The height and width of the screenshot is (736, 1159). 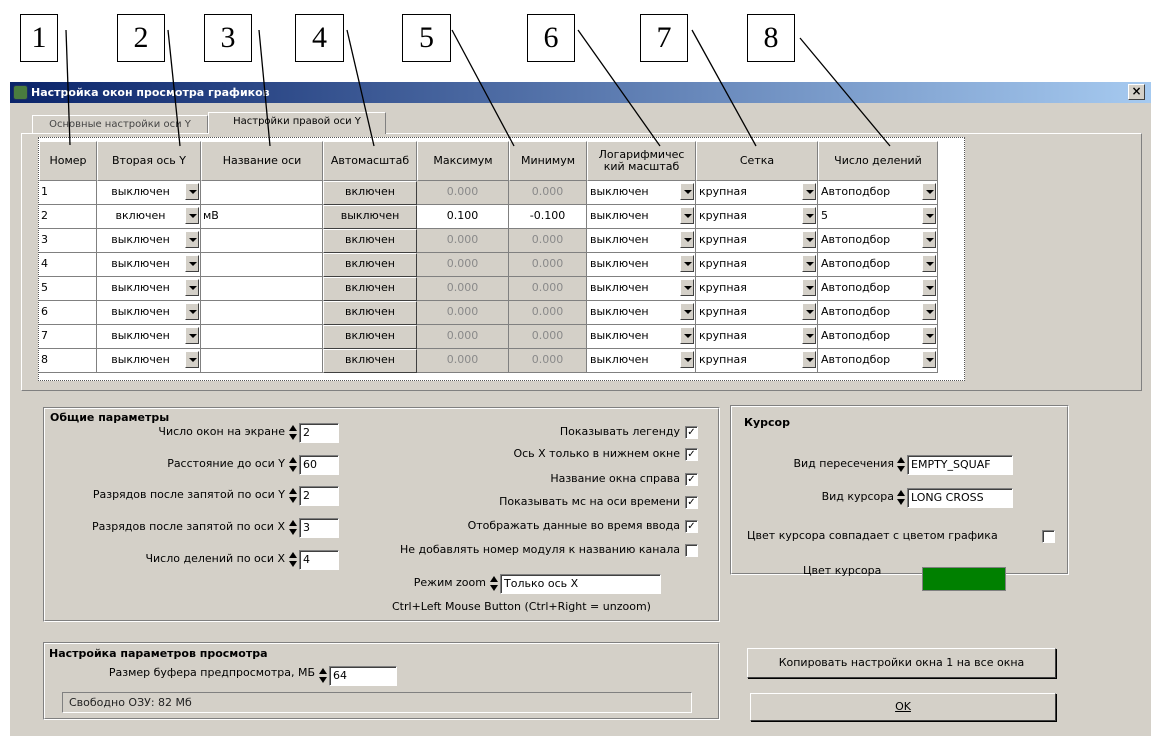 I want to click on y-decimals-spinner, so click(x=293, y=496).